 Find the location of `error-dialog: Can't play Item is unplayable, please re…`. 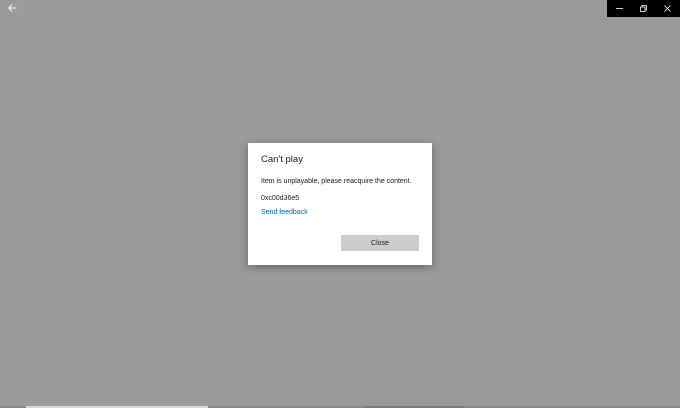

error-dialog: Can't play Item is unplayable, please re… is located at coordinates (340, 204).